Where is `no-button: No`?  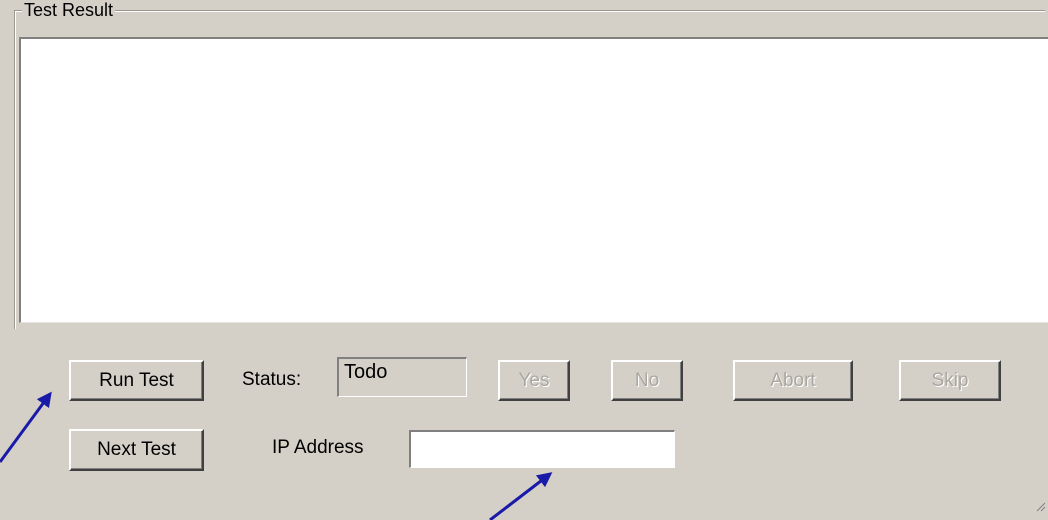 no-button: No is located at coordinates (647, 380).